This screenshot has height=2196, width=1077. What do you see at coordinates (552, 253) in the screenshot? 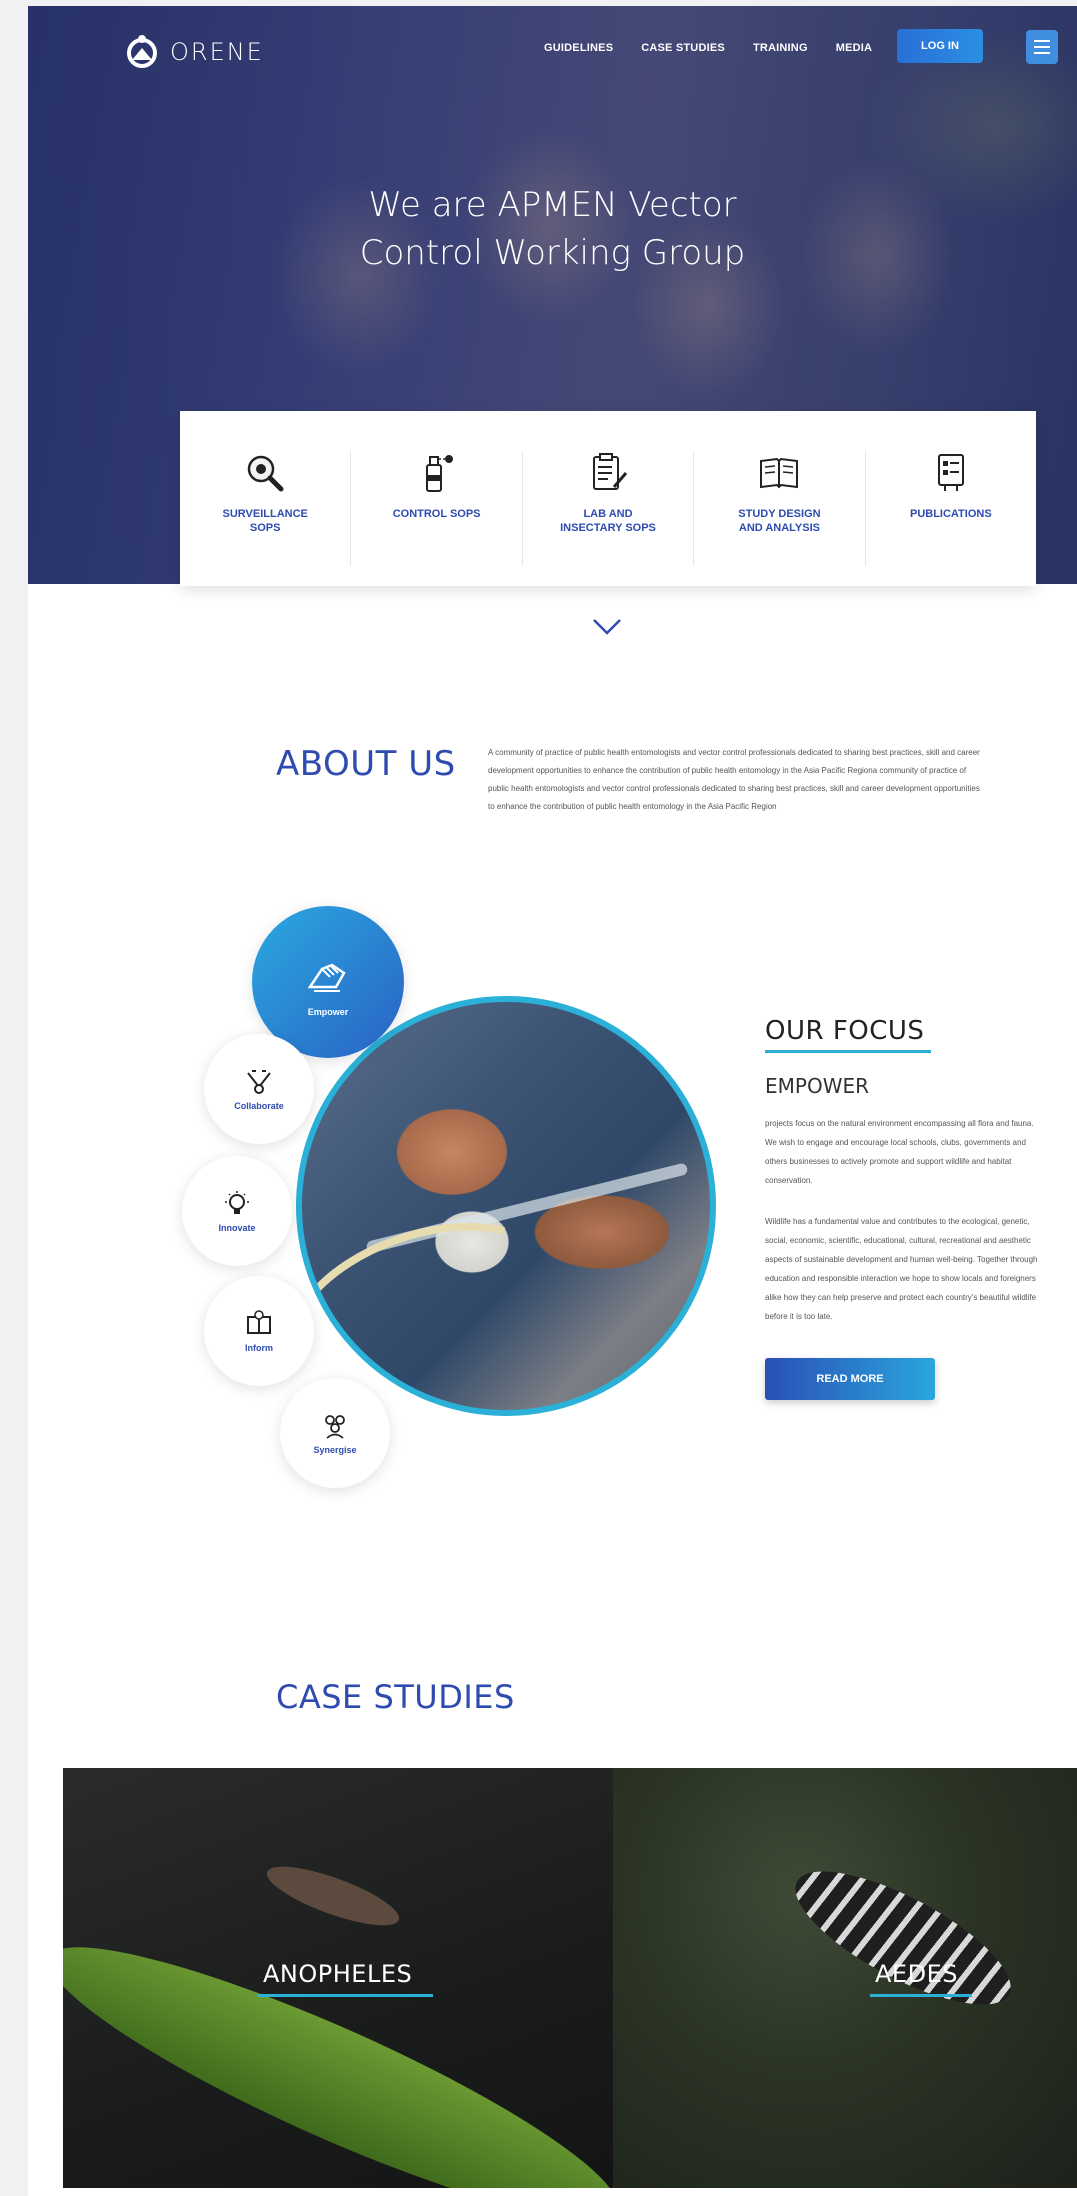
I see `hero-title-line-2: Control Working Group` at bounding box center [552, 253].